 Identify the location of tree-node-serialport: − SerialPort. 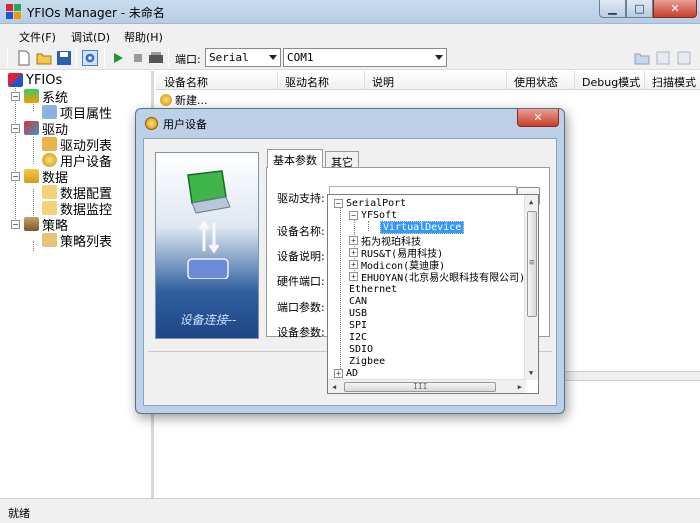
(370, 203).